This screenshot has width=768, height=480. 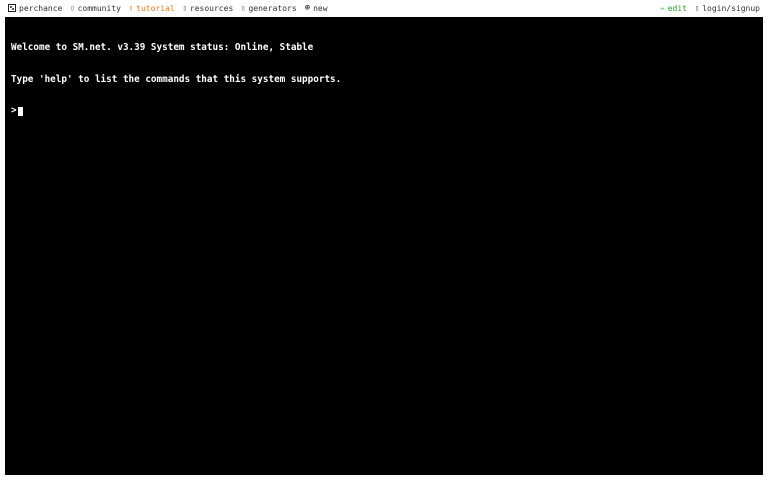 I want to click on nav-edit-label: edit, so click(x=677, y=8).